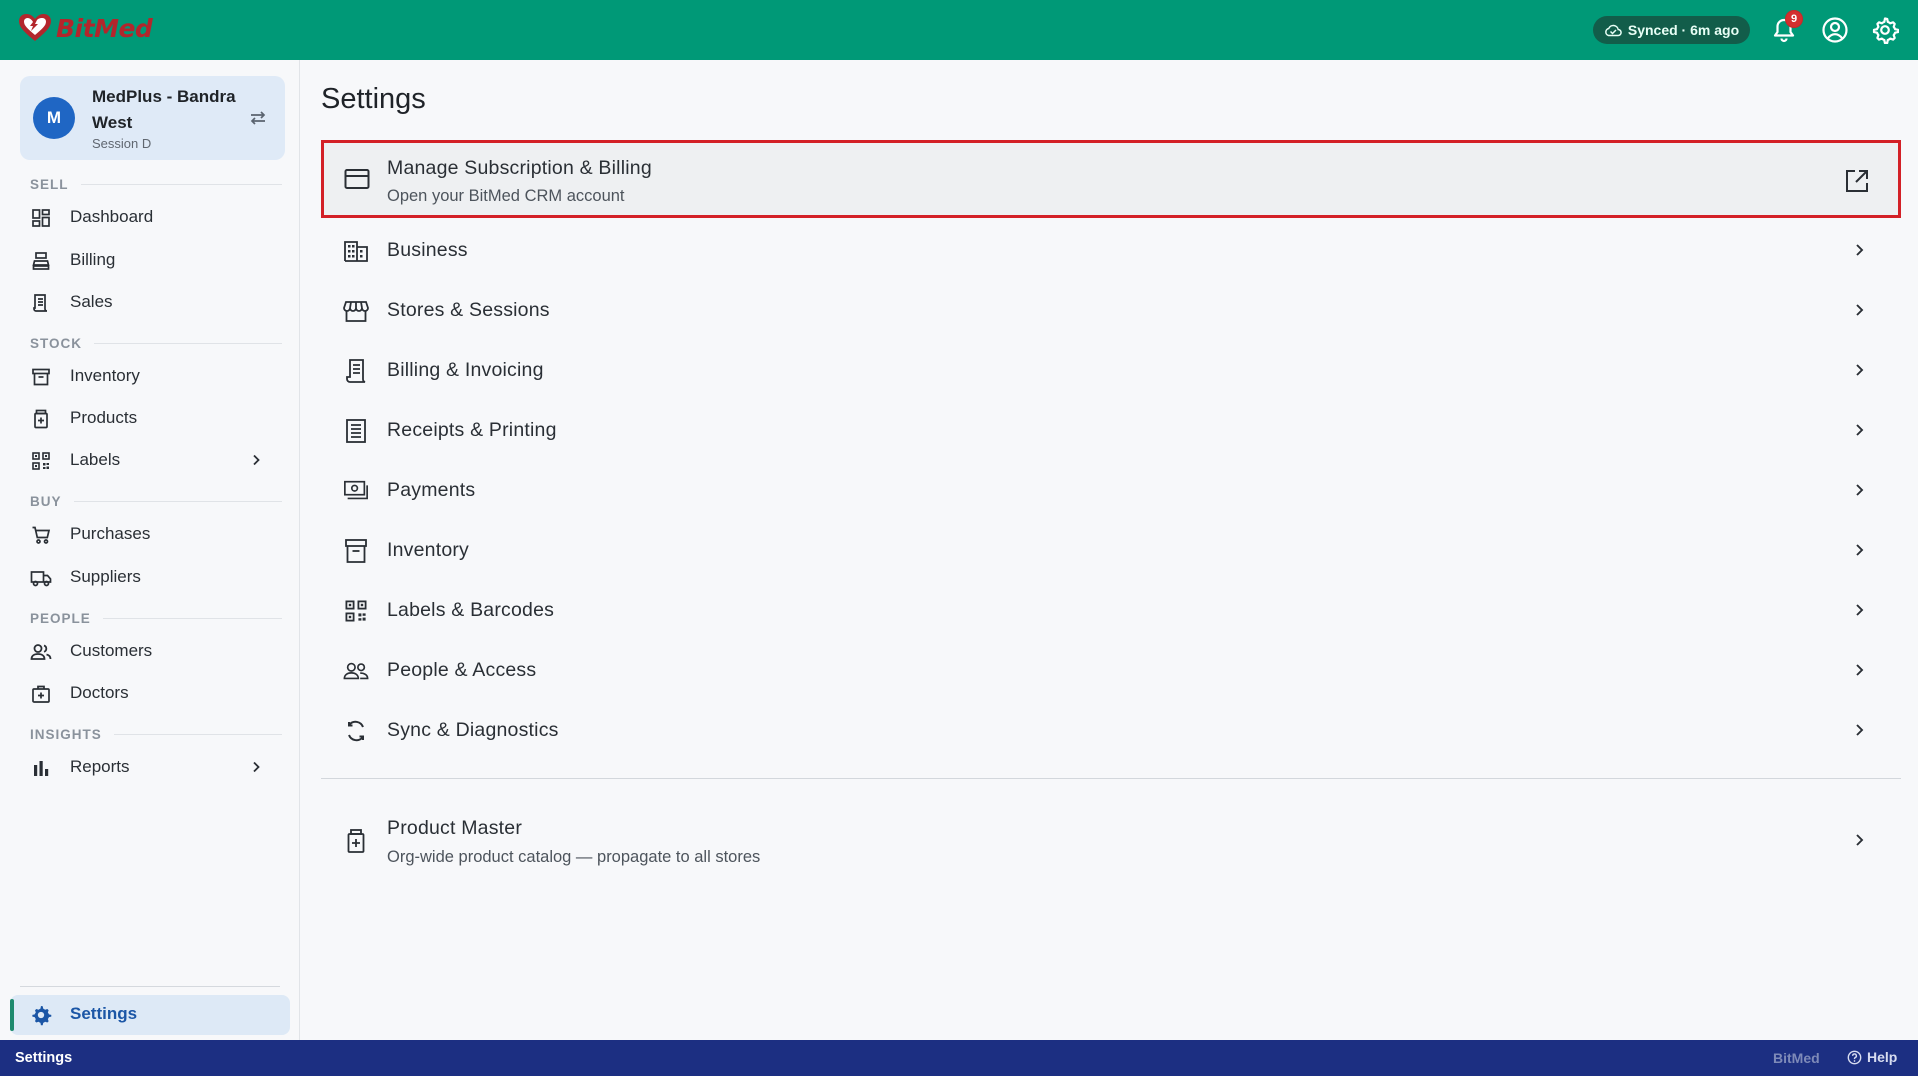 The height and width of the screenshot is (1076, 1918). Describe the element at coordinates (60, 618) in the screenshot. I see `section-label: PEOPLE` at that location.